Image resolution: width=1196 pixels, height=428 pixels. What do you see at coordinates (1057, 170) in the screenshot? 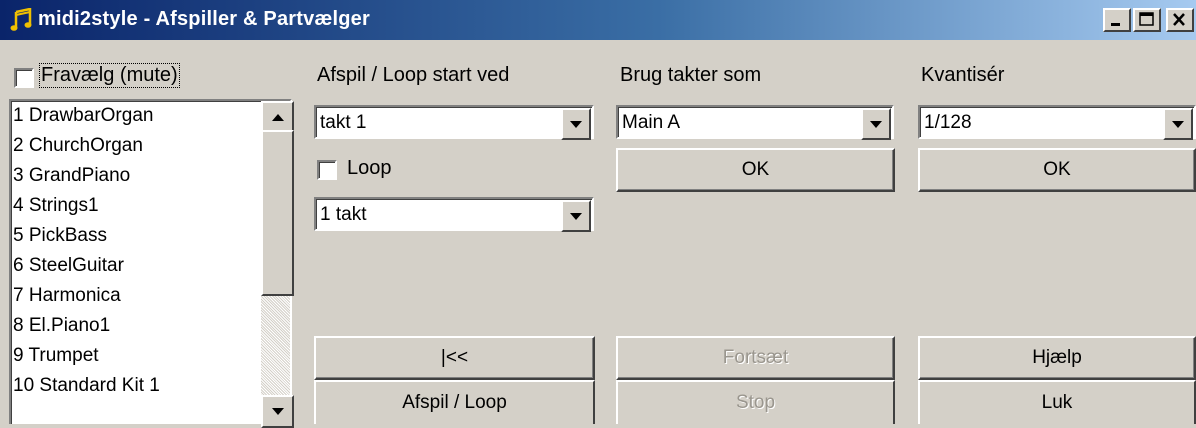
I see `quantize-ok-button: OK` at bounding box center [1057, 170].